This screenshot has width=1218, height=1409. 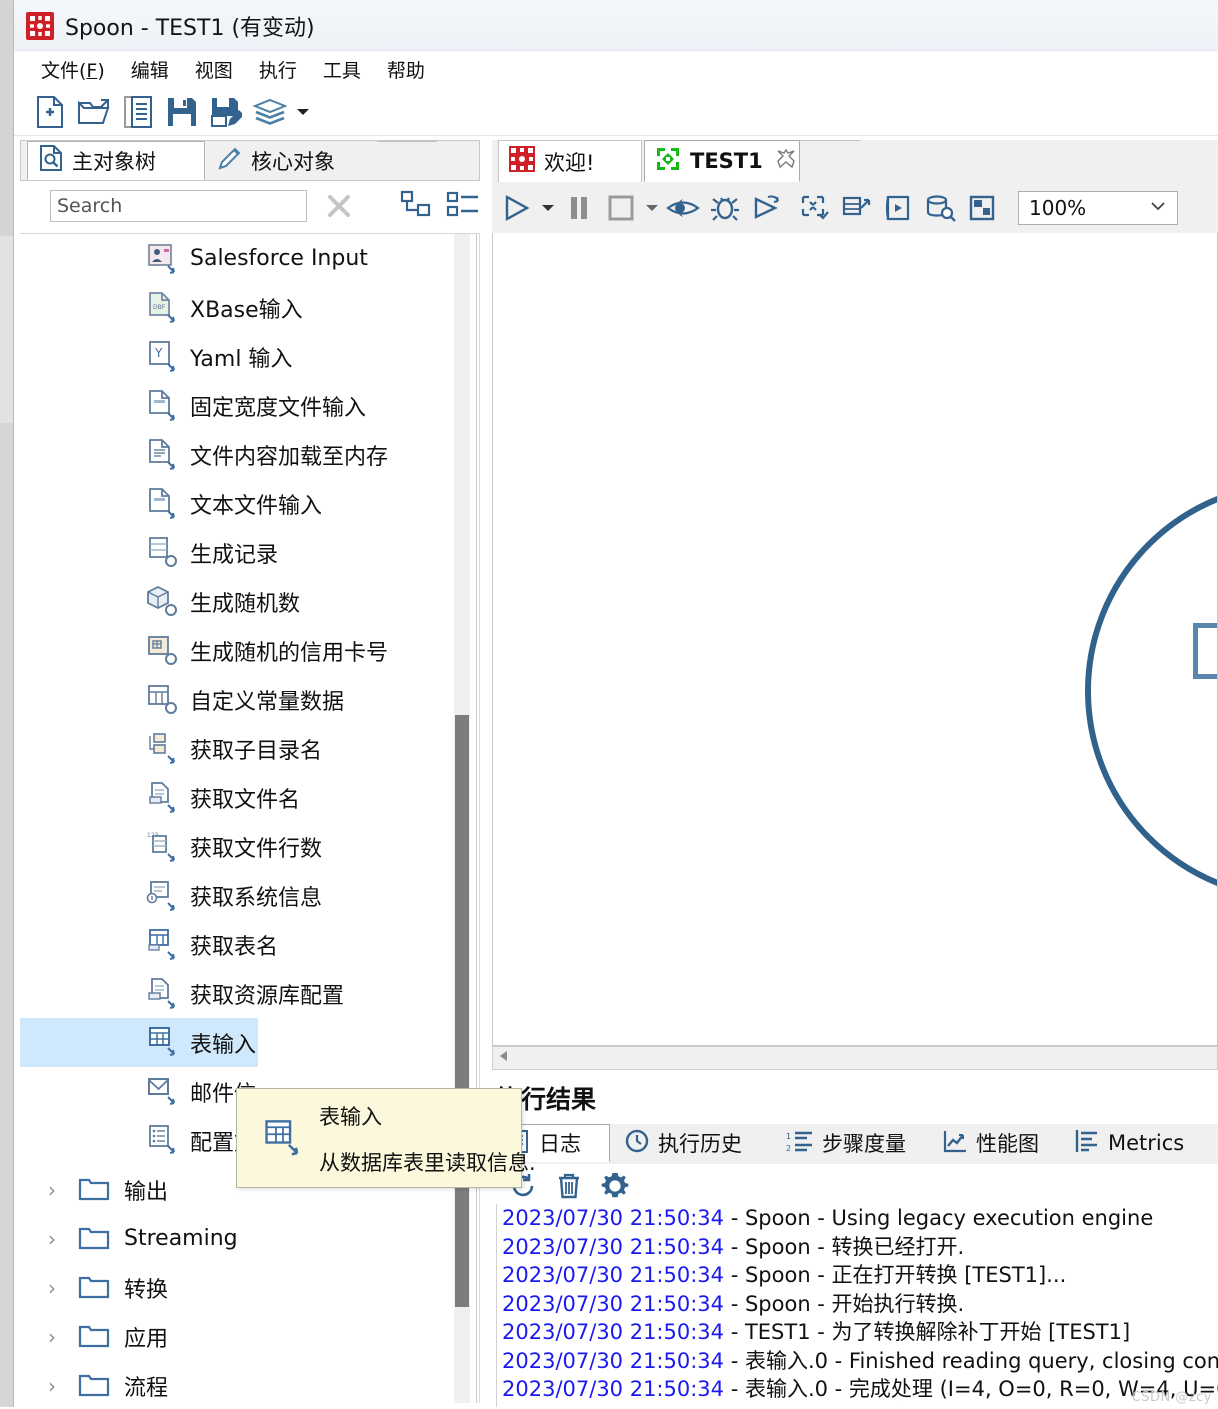 I want to click on save-button, so click(x=182, y=112).